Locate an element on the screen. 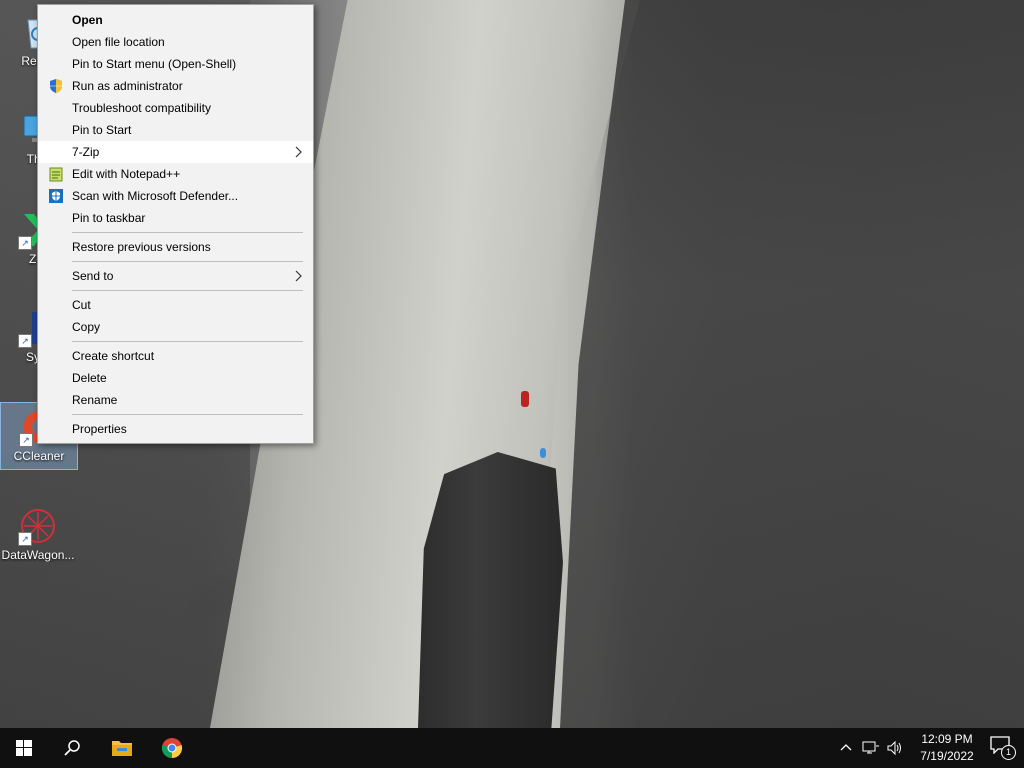  menu-item-label: Open is located at coordinates (87, 20).